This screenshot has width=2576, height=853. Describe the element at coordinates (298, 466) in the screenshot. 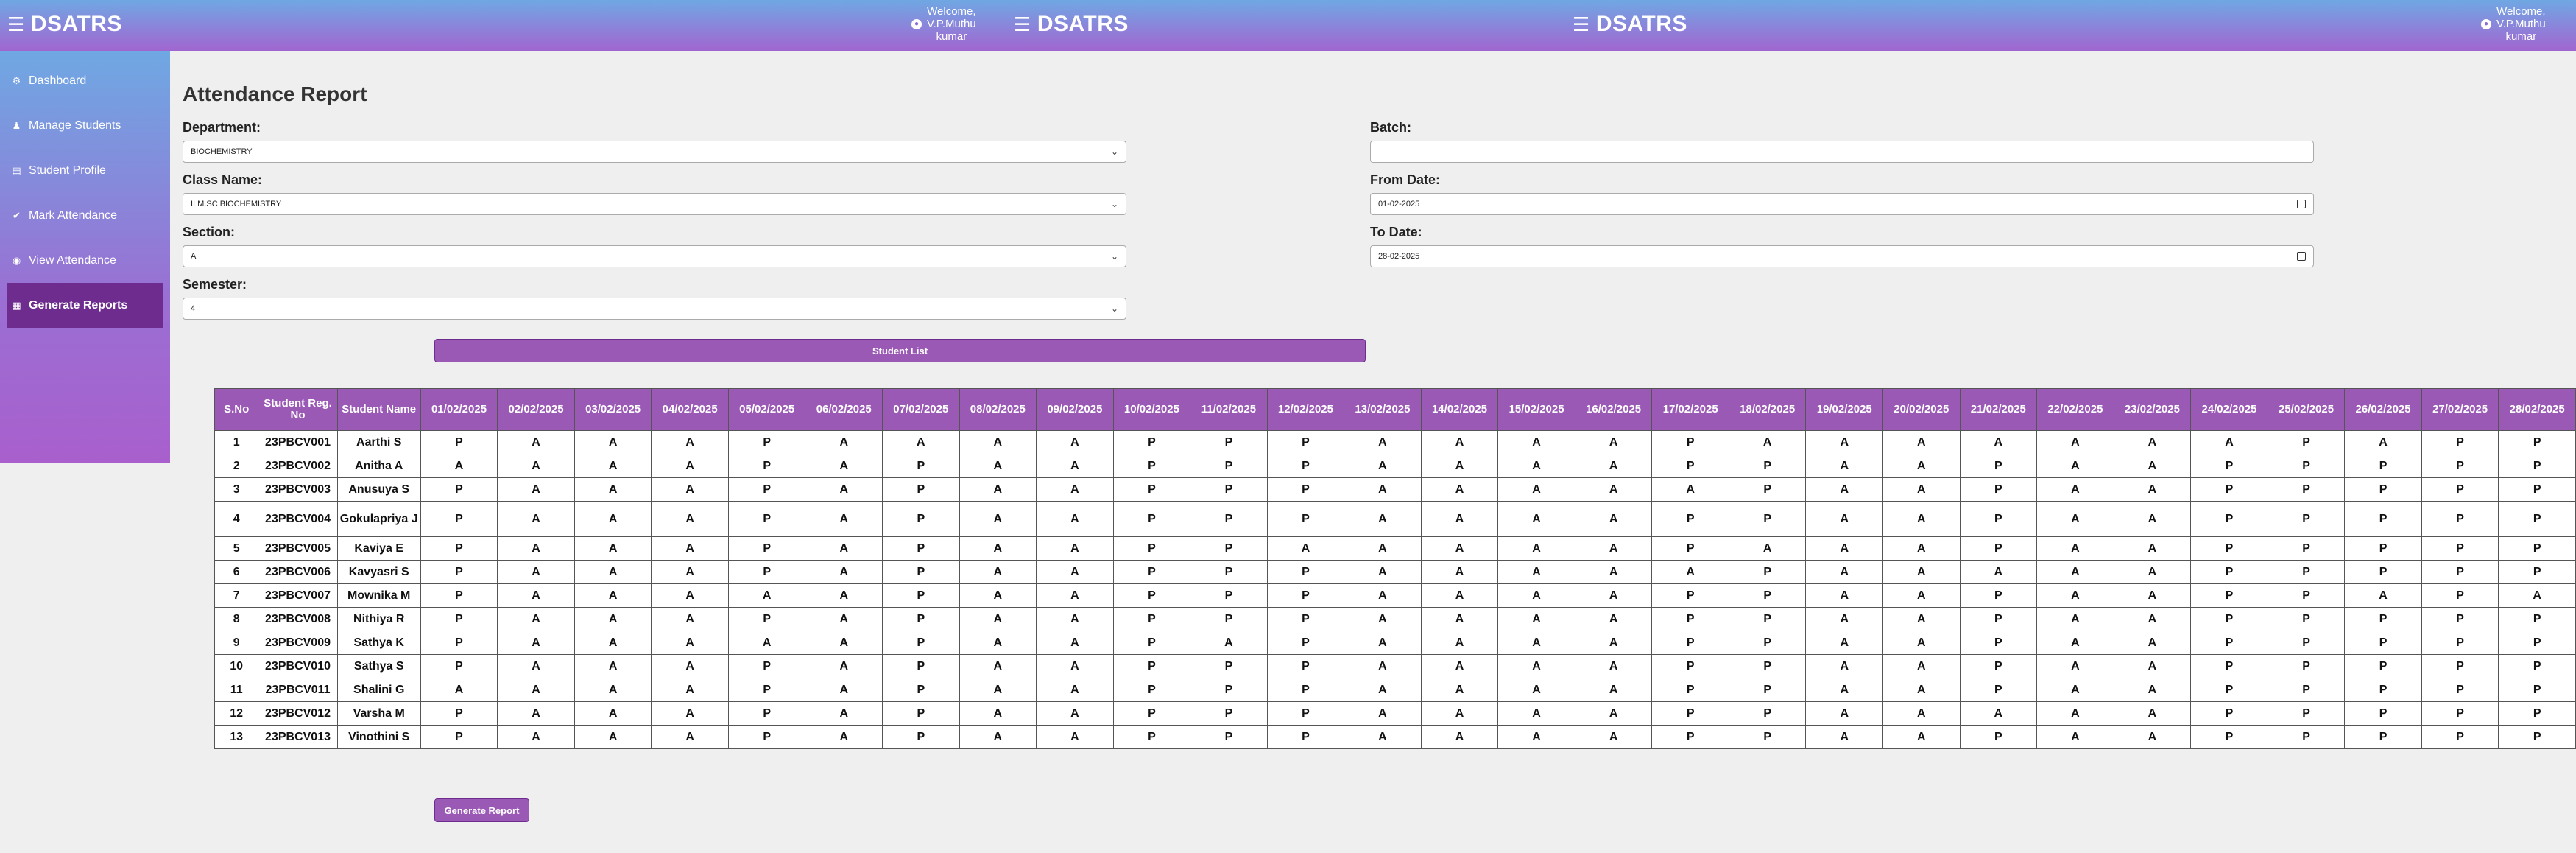

I see `reg-no-cell: 23PBCV002` at that location.